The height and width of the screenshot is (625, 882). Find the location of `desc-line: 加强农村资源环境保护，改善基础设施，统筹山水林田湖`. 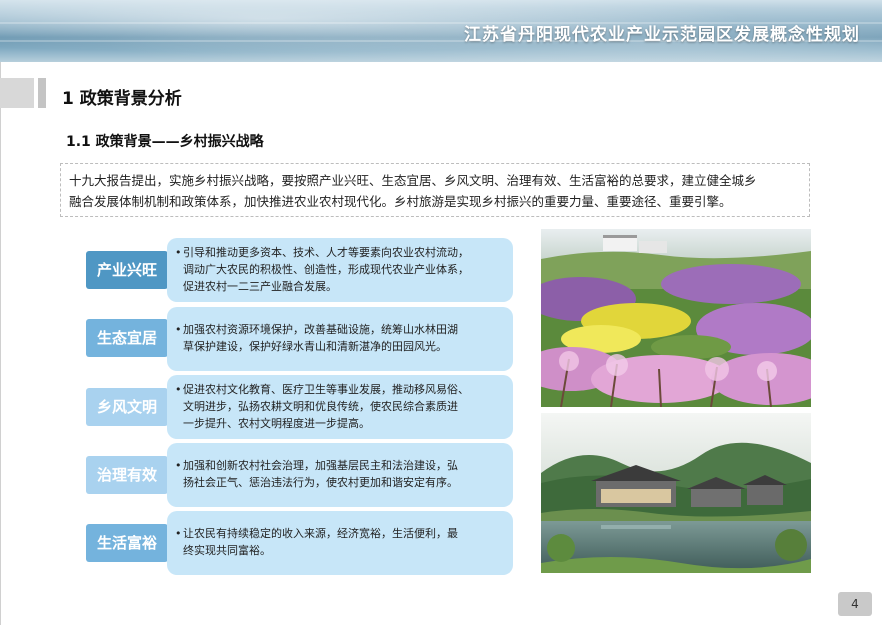

desc-line: 加强农村资源环境保护，改善基础设施，统筹山水林田湖 is located at coordinates (320, 329).